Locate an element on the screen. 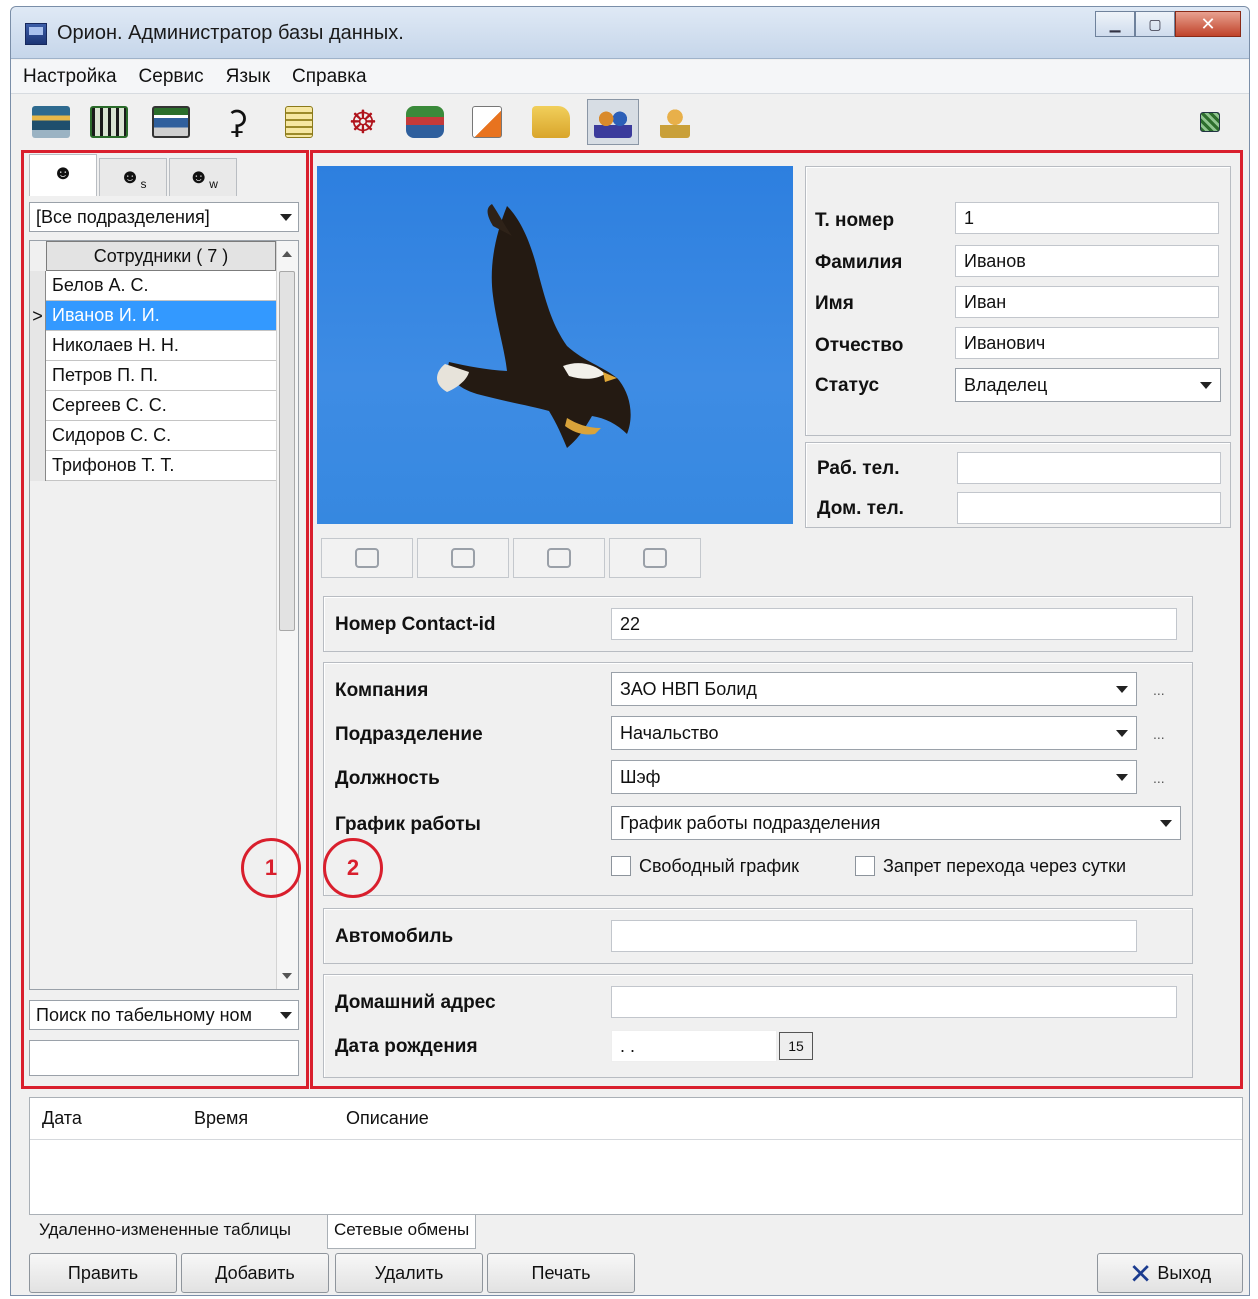 This screenshot has width=1258, height=1299. connection-status-icon is located at coordinates (1210, 122).